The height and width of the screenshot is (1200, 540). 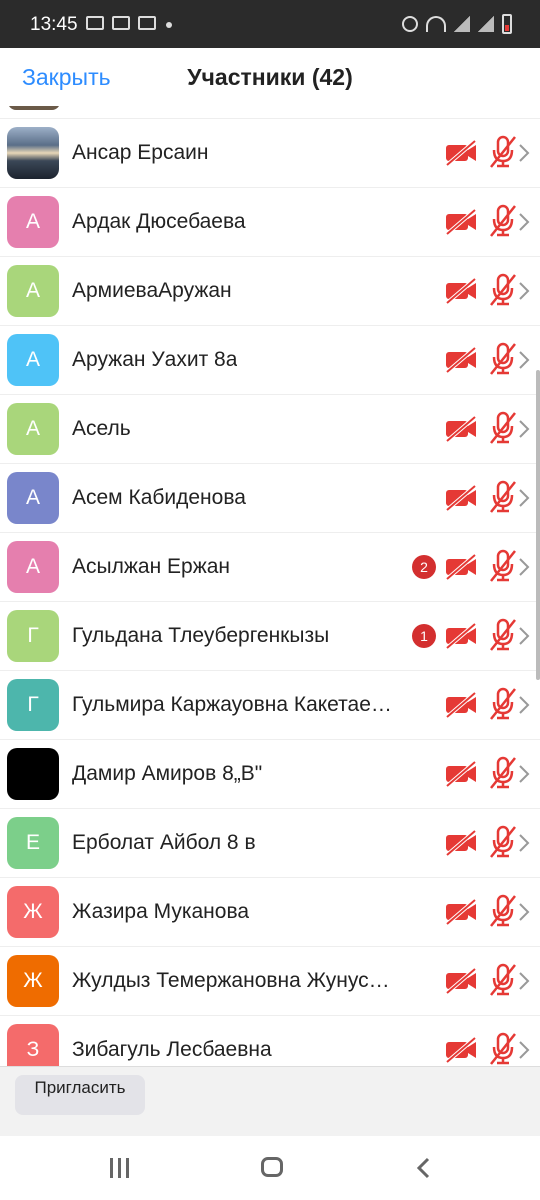 What do you see at coordinates (33, 1045) in the screenshot?
I see `avatar: З` at bounding box center [33, 1045].